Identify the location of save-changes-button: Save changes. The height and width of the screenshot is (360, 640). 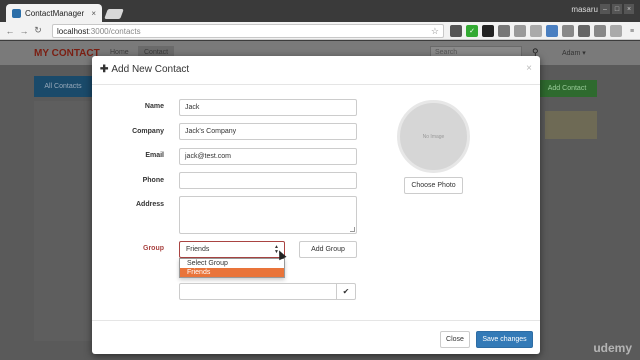
(504, 339).